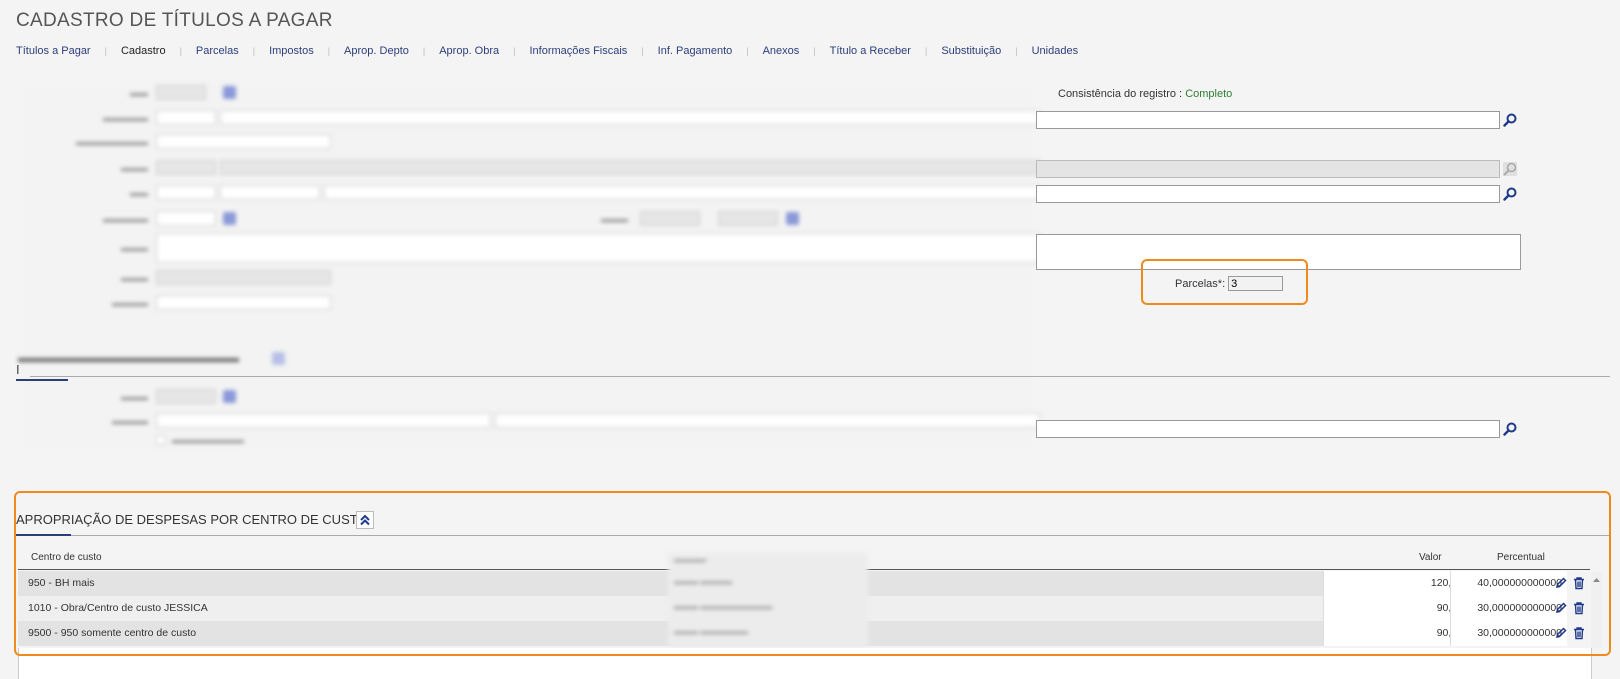 This screenshot has width=1620, height=679. I want to click on tab-informacoes-fiscais: Informações Fiscais, so click(578, 51).